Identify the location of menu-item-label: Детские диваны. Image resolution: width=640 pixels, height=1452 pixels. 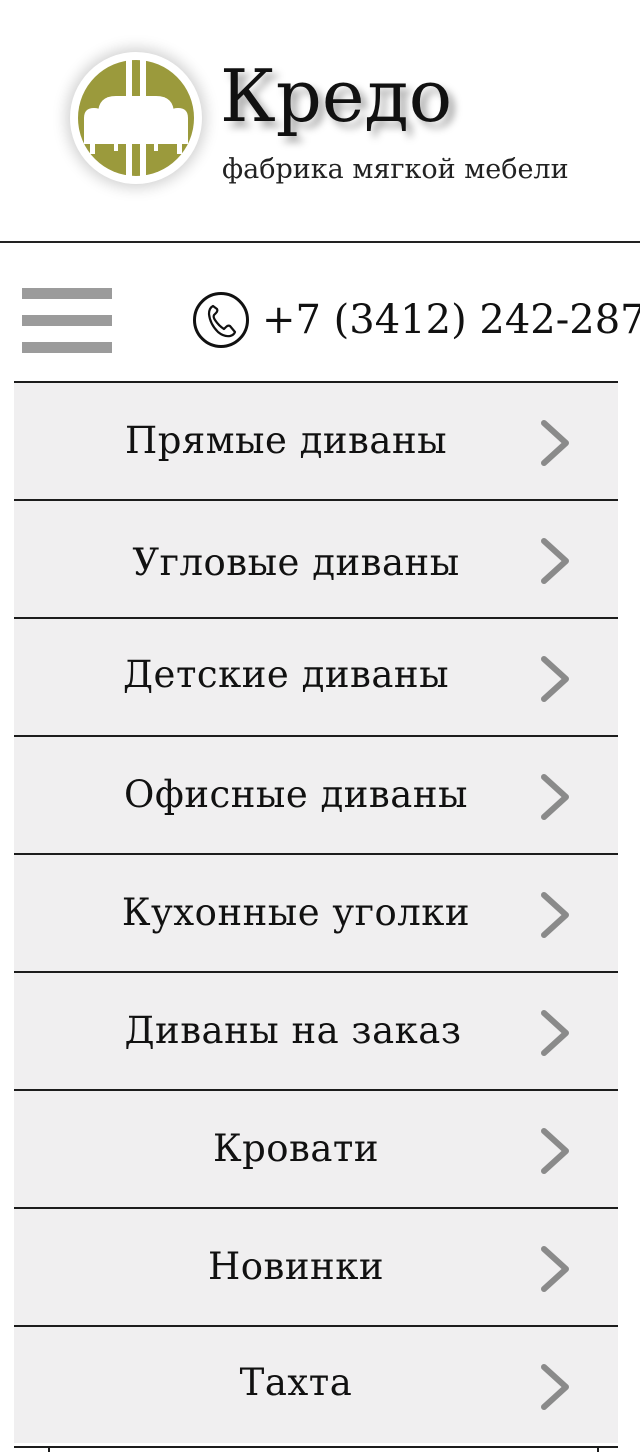
(286, 674).